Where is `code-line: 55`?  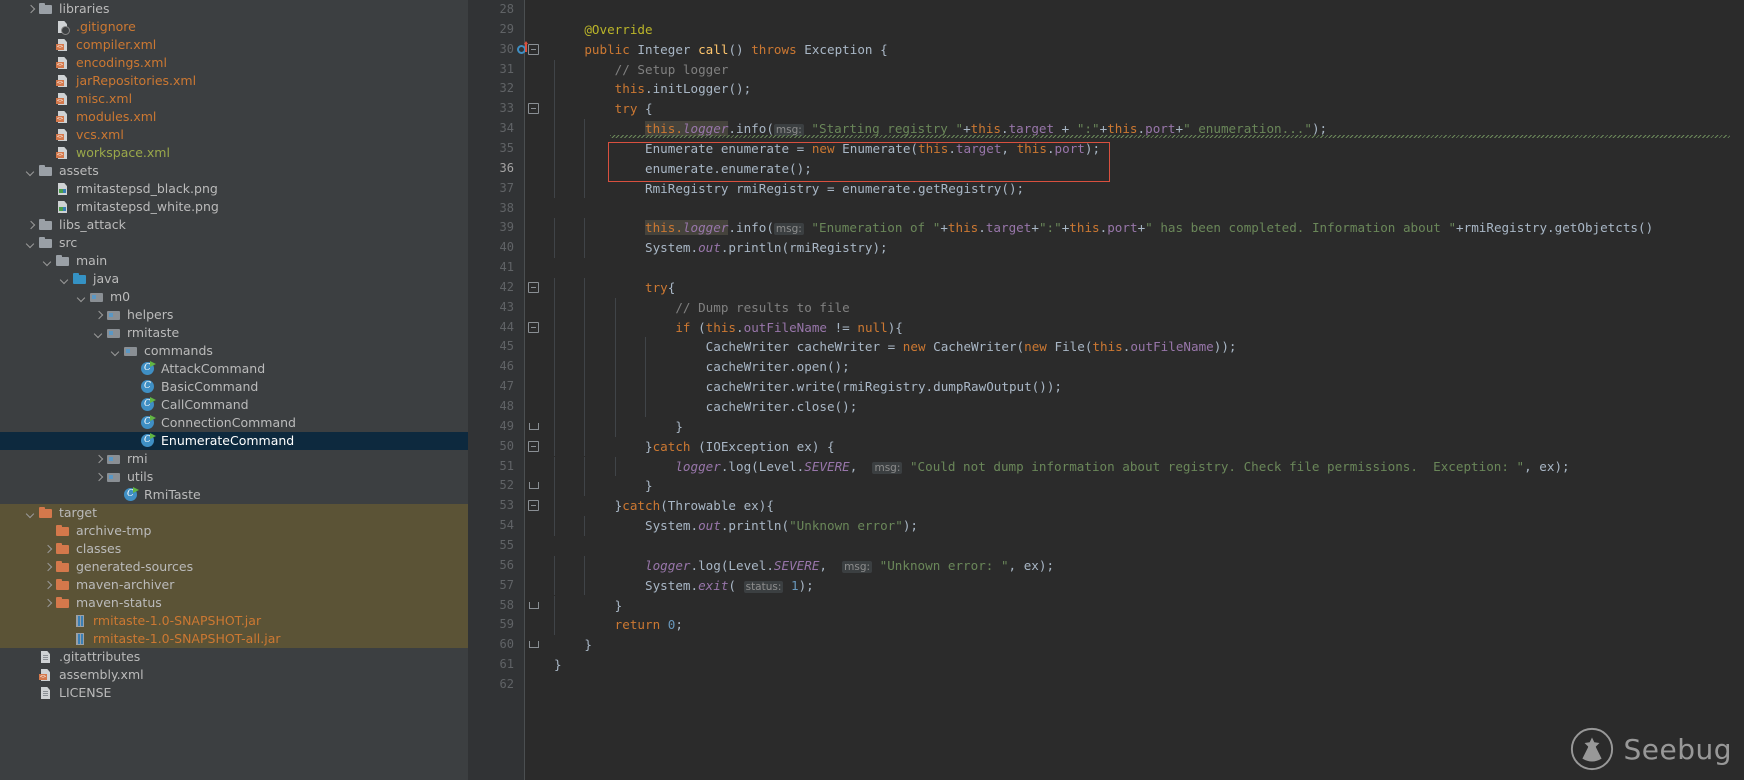 code-line: 55 is located at coordinates (1106, 546).